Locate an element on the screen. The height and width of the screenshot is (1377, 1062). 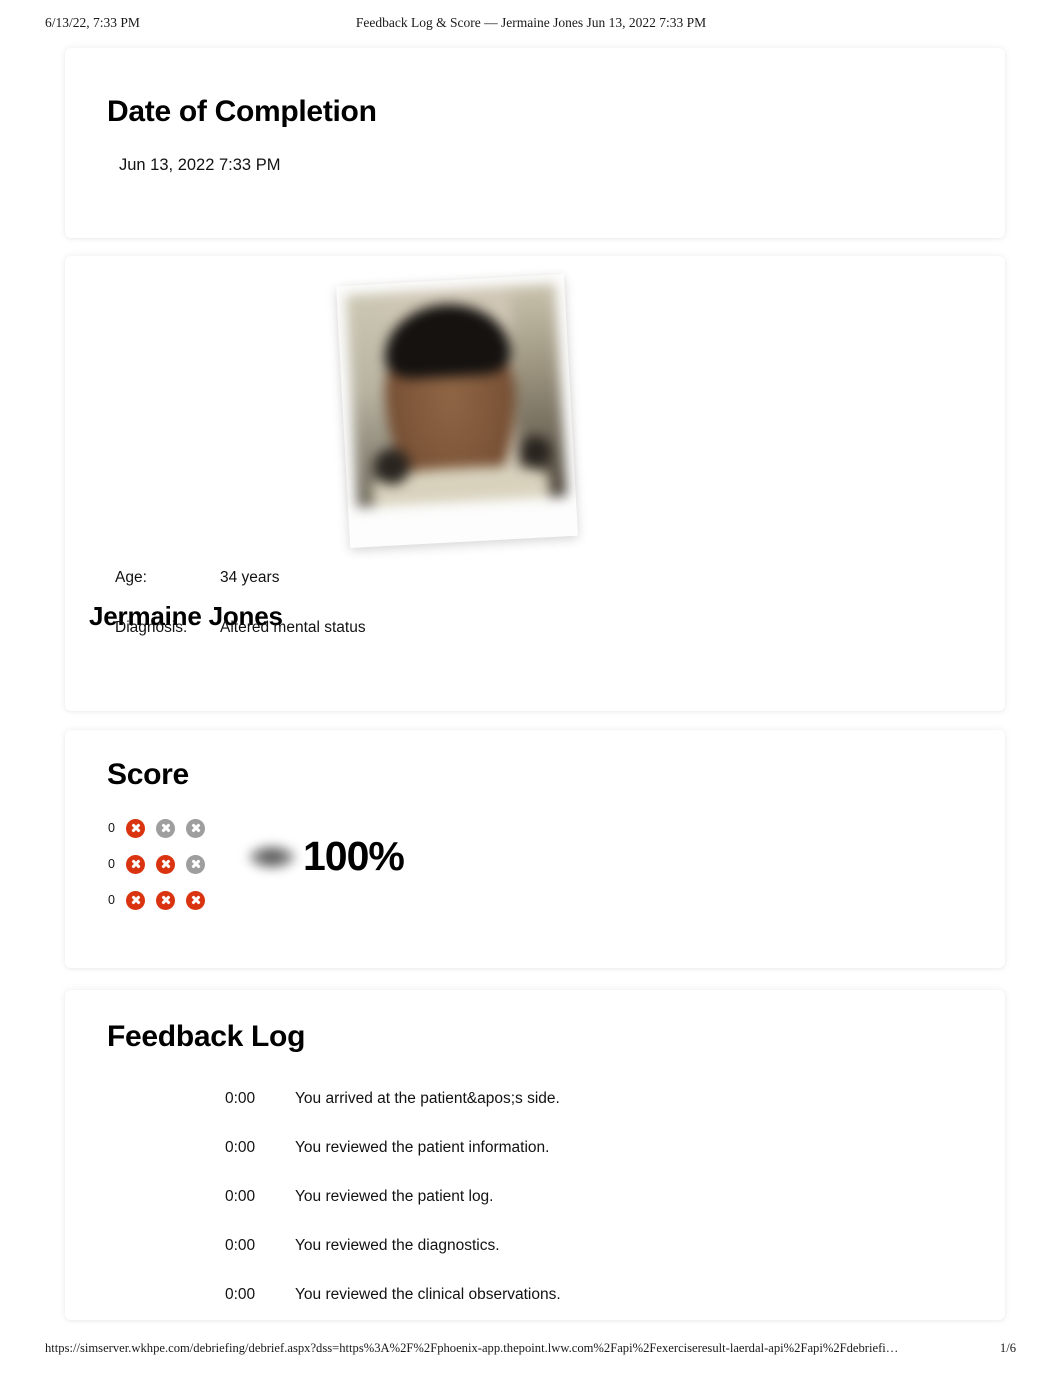
feedback-log-text: You reviewed the clinical observations. is located at coordinates (428, 1294).